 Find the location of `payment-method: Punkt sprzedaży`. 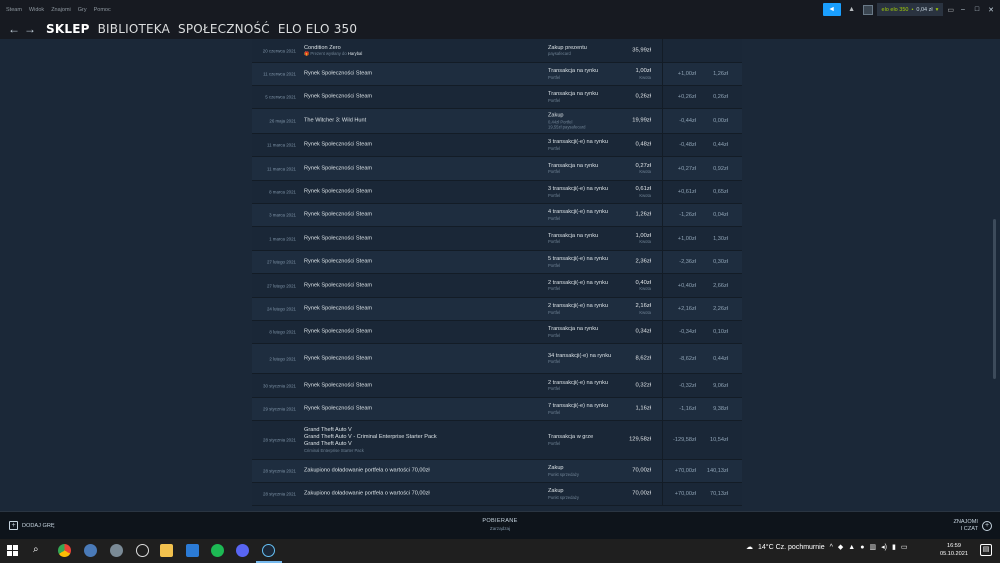

payment-method: Punkt sprzedaży is located at coordinates (563, 474).